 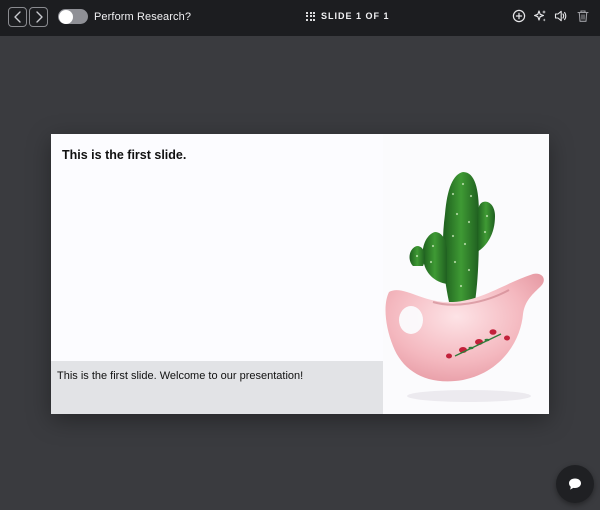 I want to click on slide-counter-label: SLIDE 1 OF 1, so click(x=355, y=16).